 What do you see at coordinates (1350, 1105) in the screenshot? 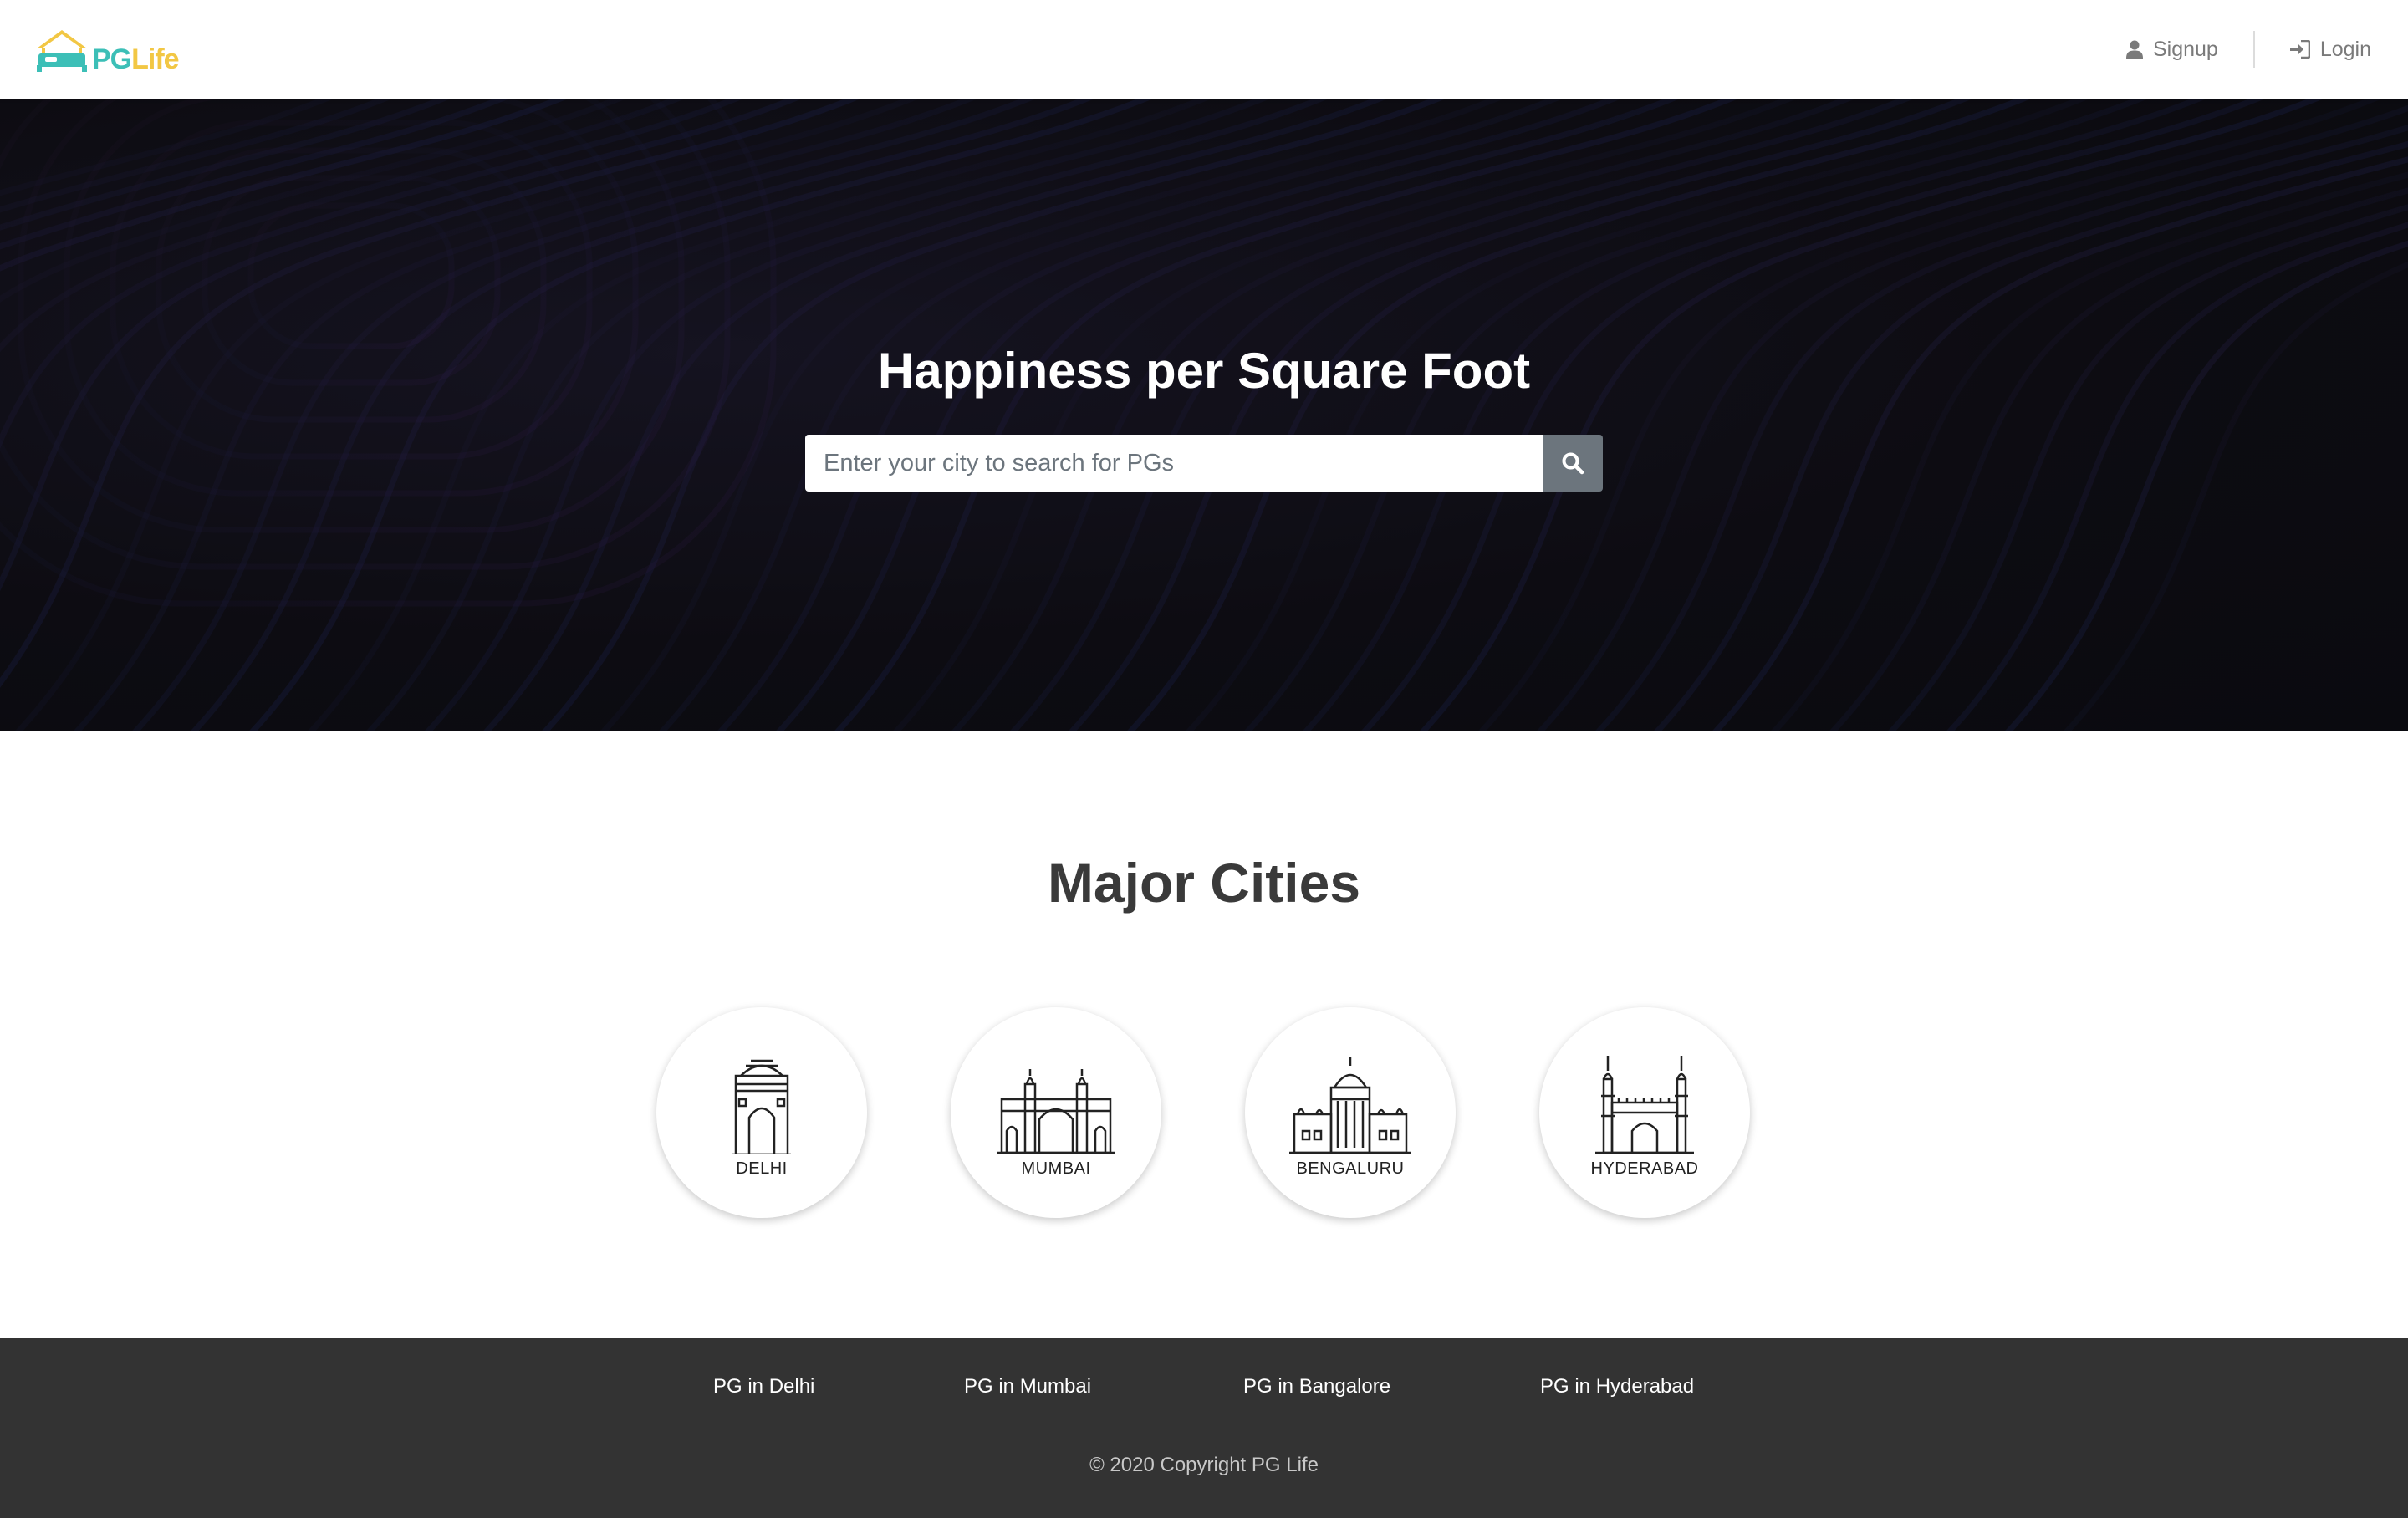
I see `vidhana-soudha-icon` at bounding box center [1350, 1105].